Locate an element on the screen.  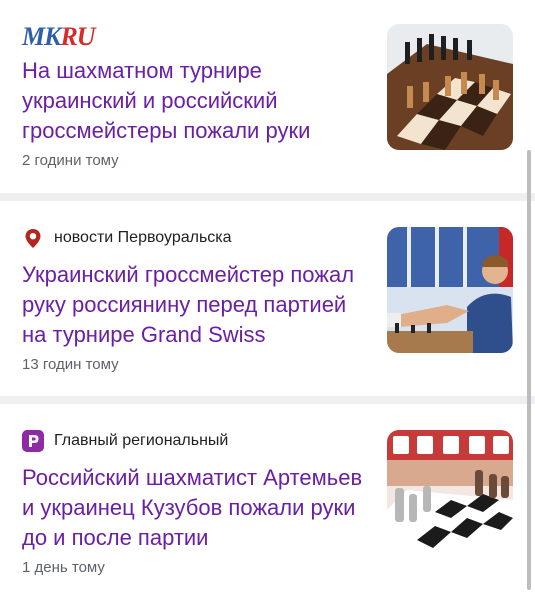
p-logo-icon is located at coordinates (33, 441).